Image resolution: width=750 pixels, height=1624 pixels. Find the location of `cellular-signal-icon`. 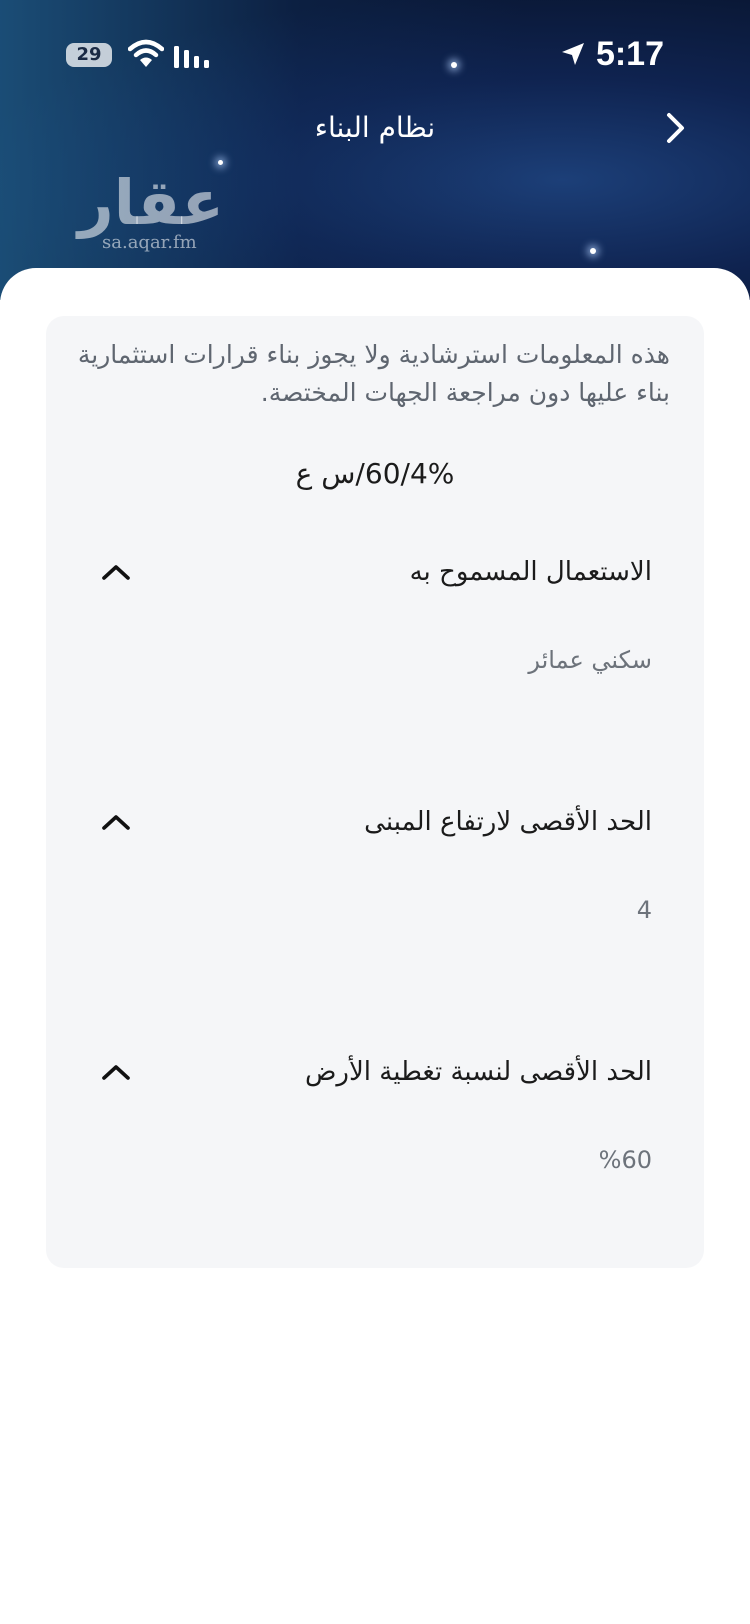

cellular-signal-icon is located at coordinates (191, 57).